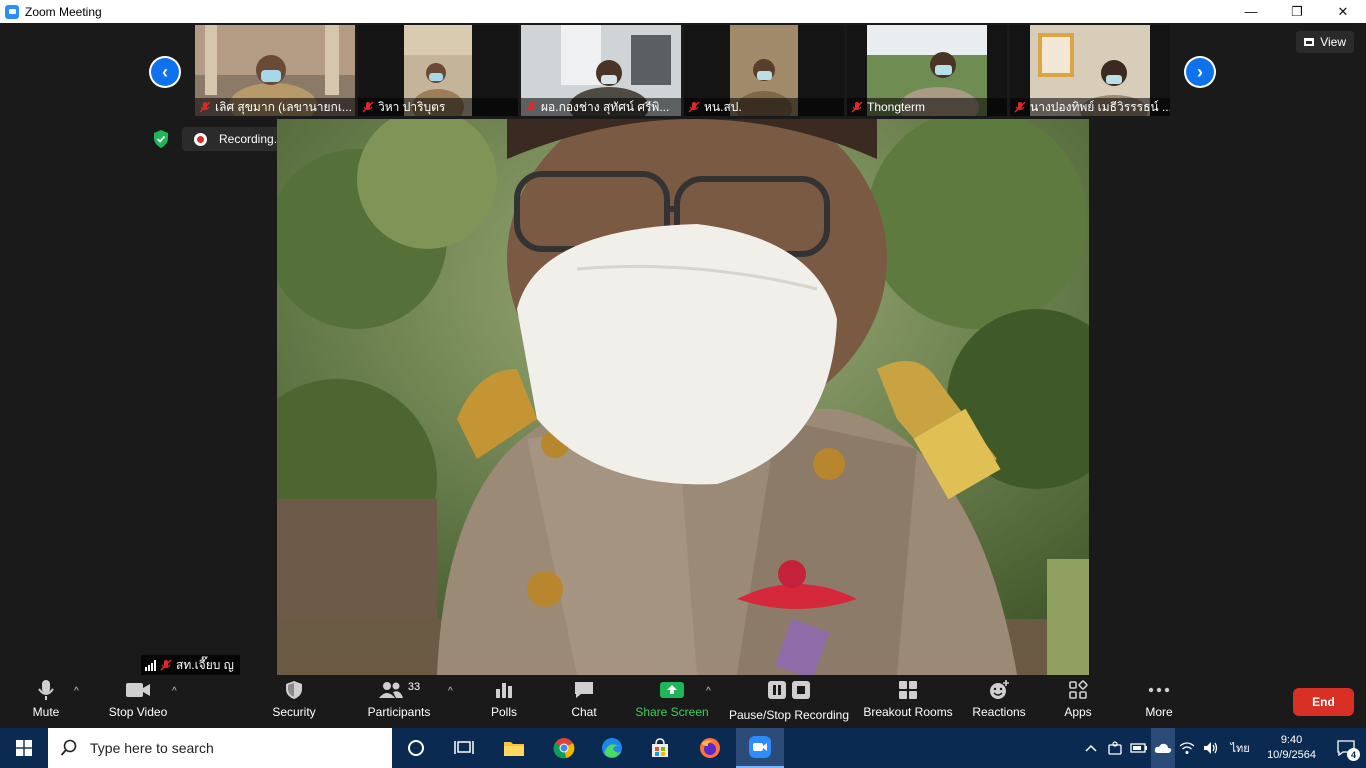 The height and width of the screenshot is (768, 1366). I want to click on view-label: View, so click(1333, 42).